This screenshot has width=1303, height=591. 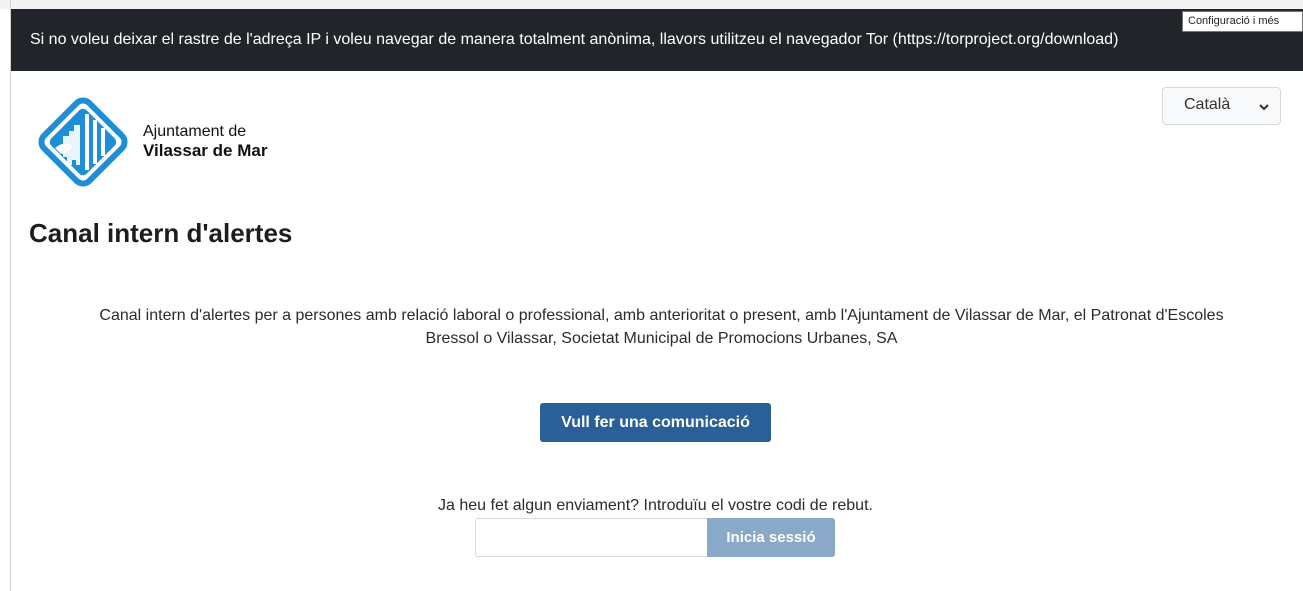 I want to click on tooltip-text: Configuració i més, so click(x=1234, y=21).